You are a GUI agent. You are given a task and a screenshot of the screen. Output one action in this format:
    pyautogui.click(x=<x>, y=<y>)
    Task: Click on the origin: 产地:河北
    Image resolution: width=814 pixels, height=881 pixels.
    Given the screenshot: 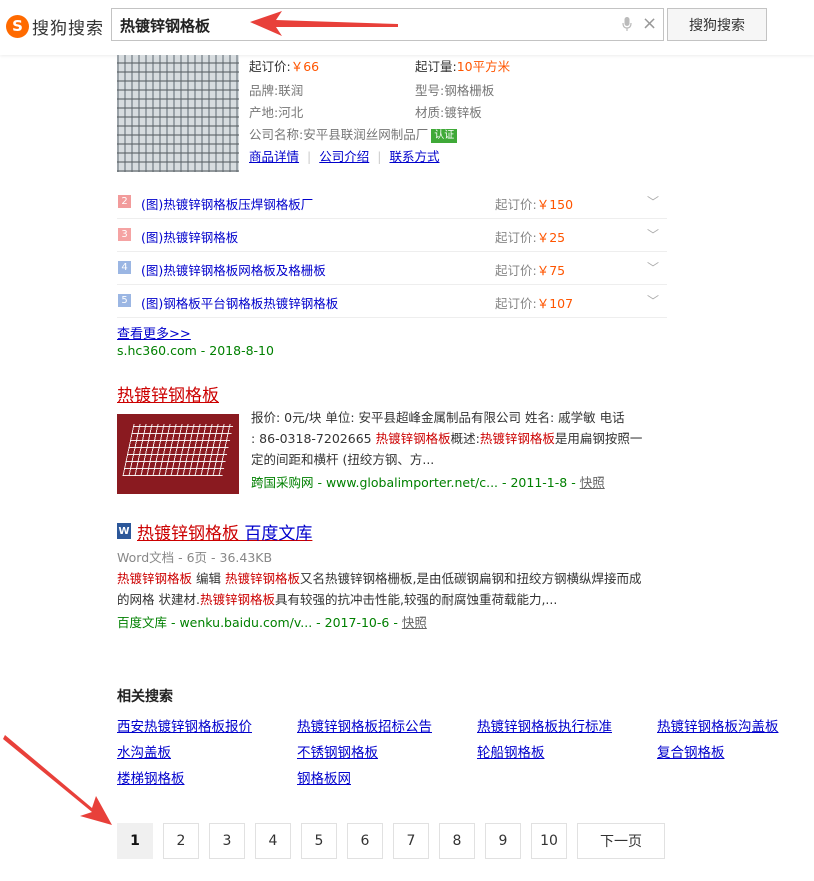 What is the action you would take?
    pyautogui.click(x=276, y=112)
    